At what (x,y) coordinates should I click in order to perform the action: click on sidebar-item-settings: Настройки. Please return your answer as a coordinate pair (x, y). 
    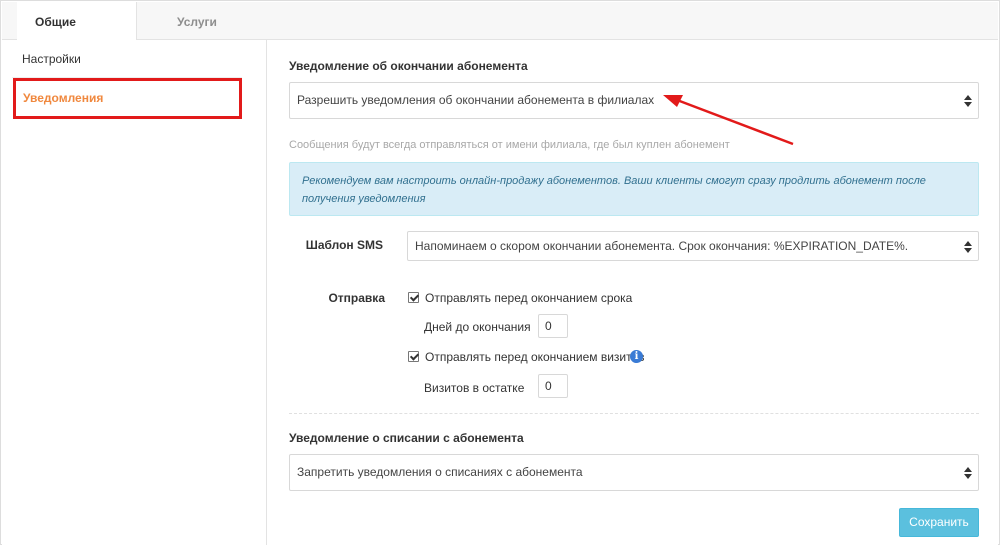
    Looking at the image, I should click on (127, 59).